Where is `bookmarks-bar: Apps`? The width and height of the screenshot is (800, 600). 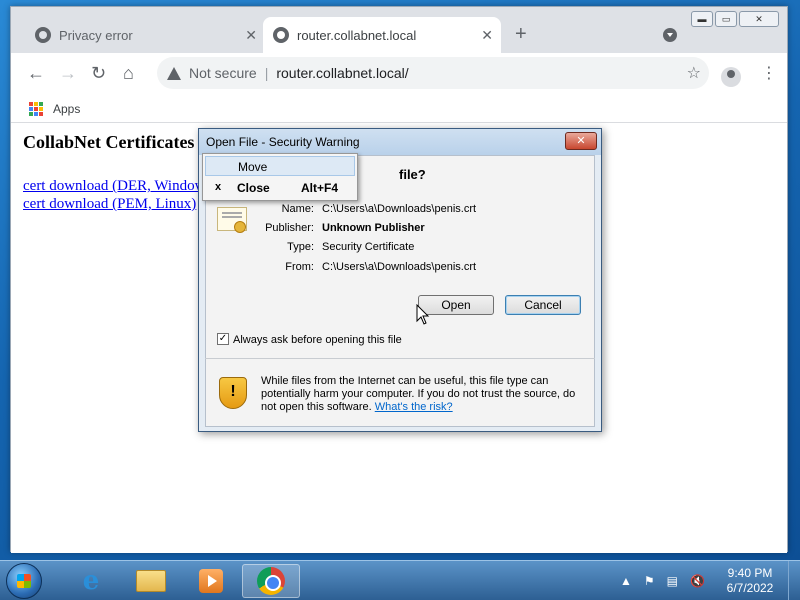 bookmarks-bar: Apps is located at coordinates (399, 108).